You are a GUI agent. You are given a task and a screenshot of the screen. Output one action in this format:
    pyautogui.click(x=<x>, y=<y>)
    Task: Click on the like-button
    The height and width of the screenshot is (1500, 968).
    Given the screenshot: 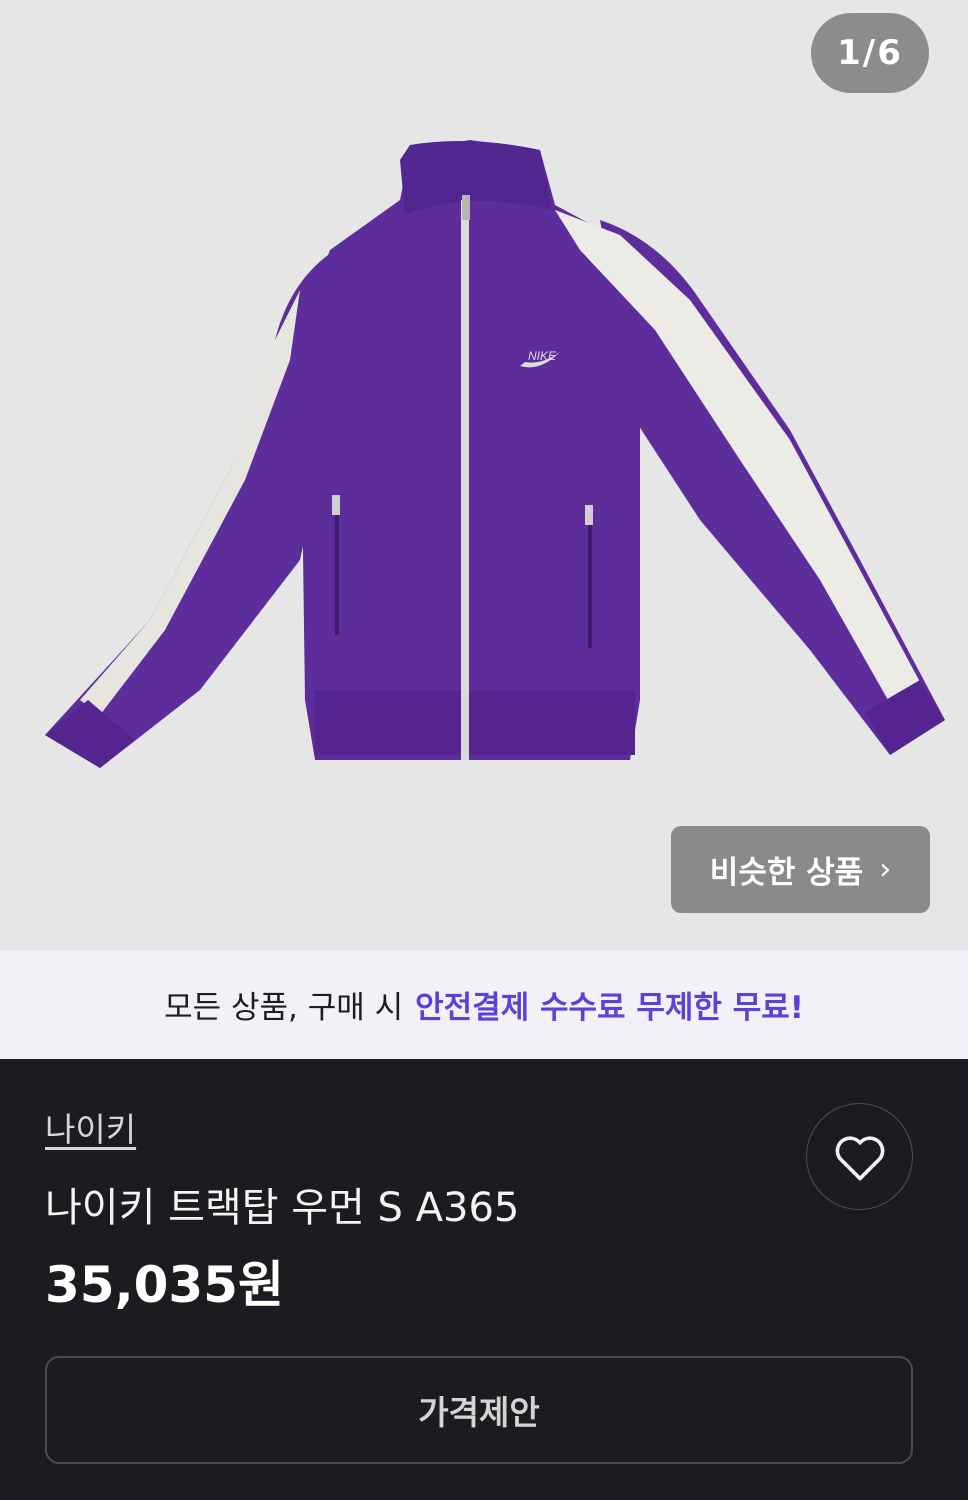 What is the action you would take?
    pyautogui.click(x=859, y=1156)
    